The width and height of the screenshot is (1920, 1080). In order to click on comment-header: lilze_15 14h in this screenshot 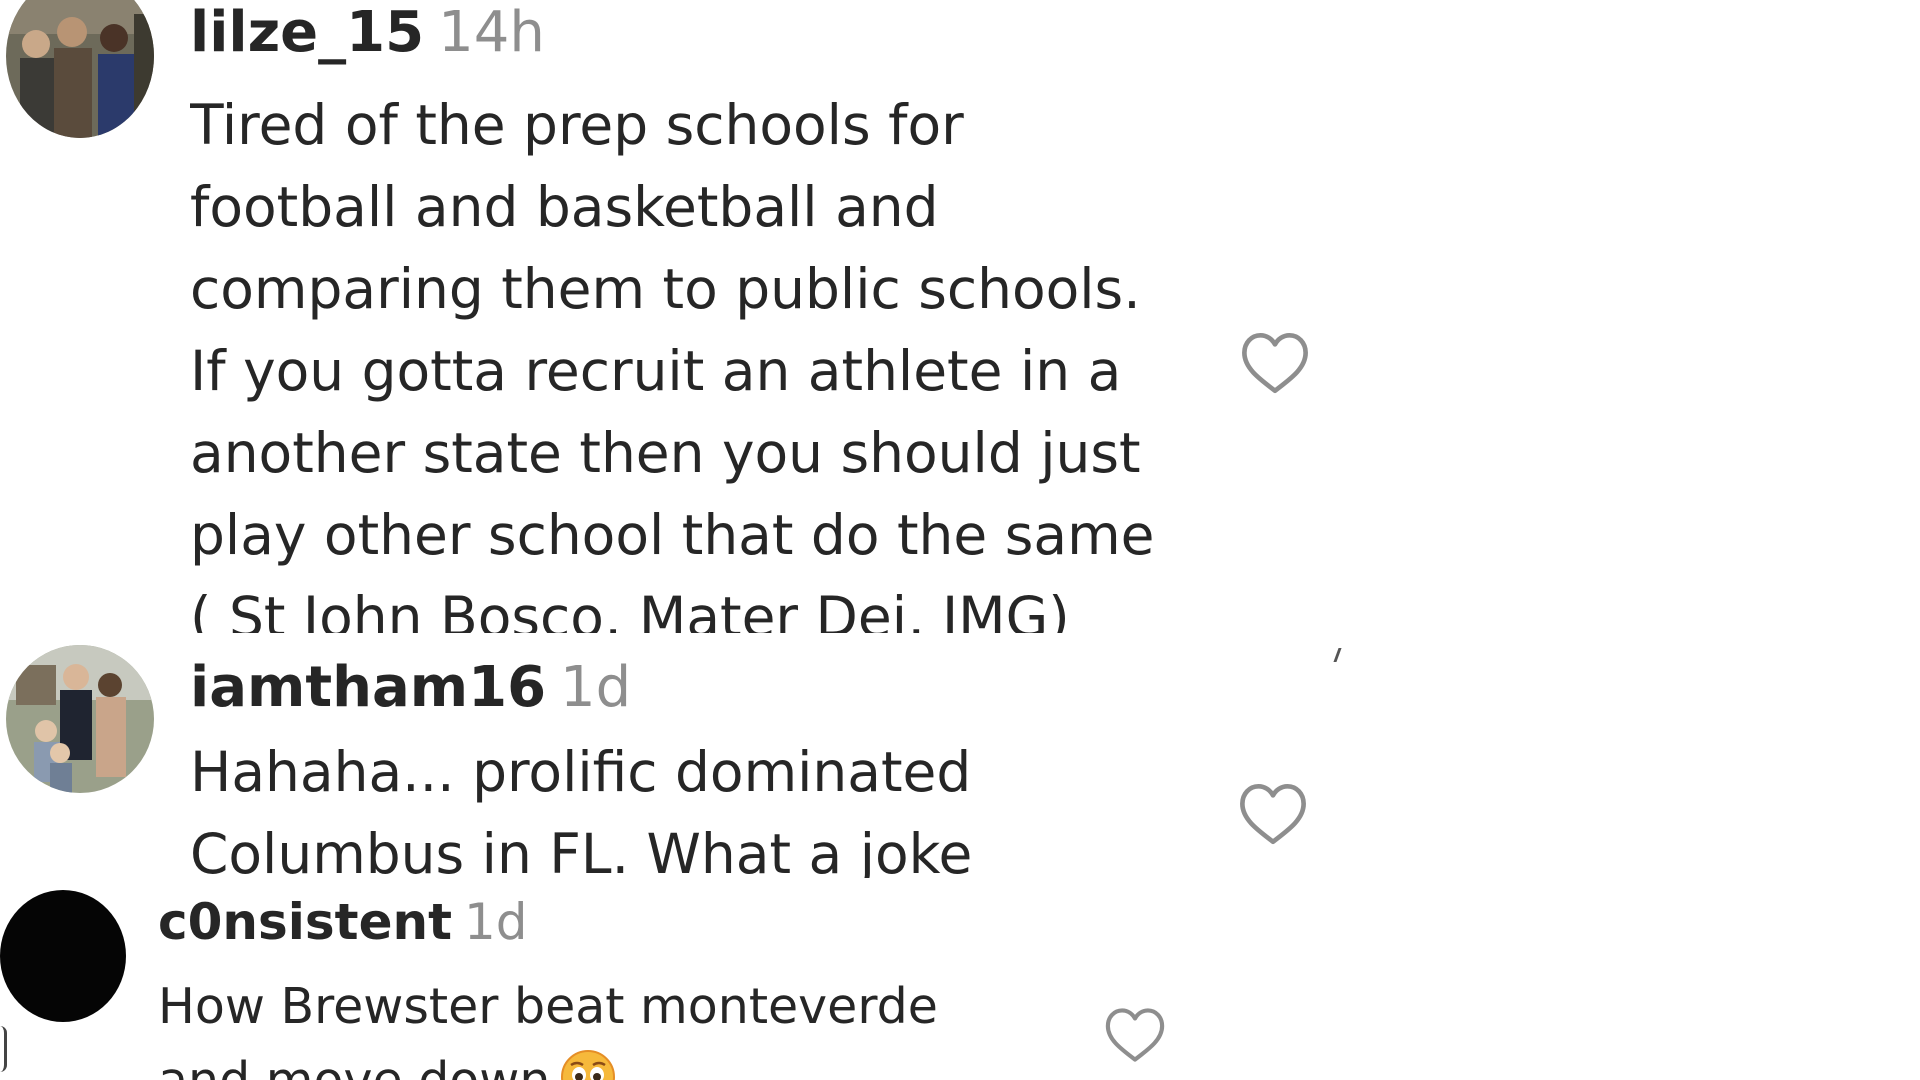, I will do `click(367, 33)`.